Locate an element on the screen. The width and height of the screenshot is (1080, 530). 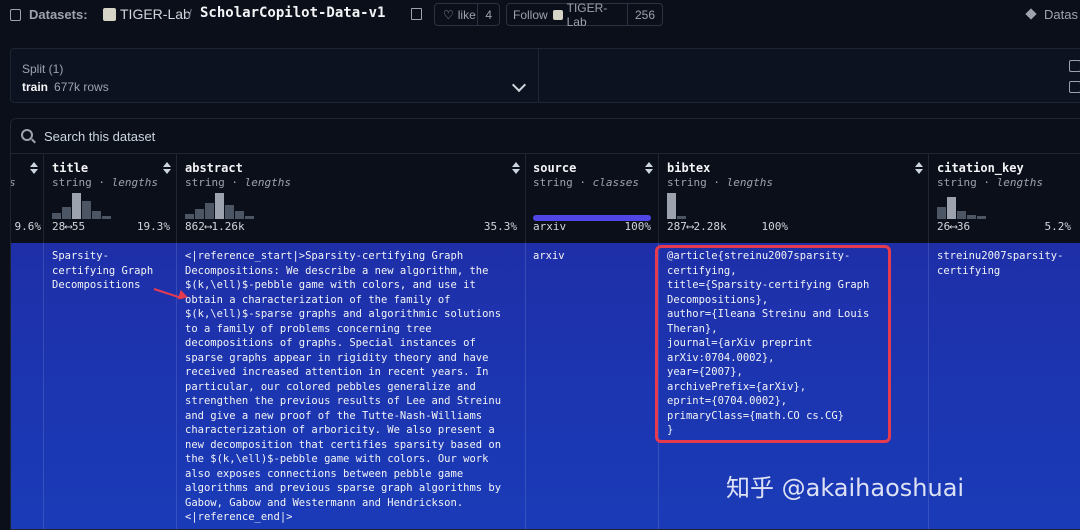
table-cell-partial is located at coordinates (27, 386).